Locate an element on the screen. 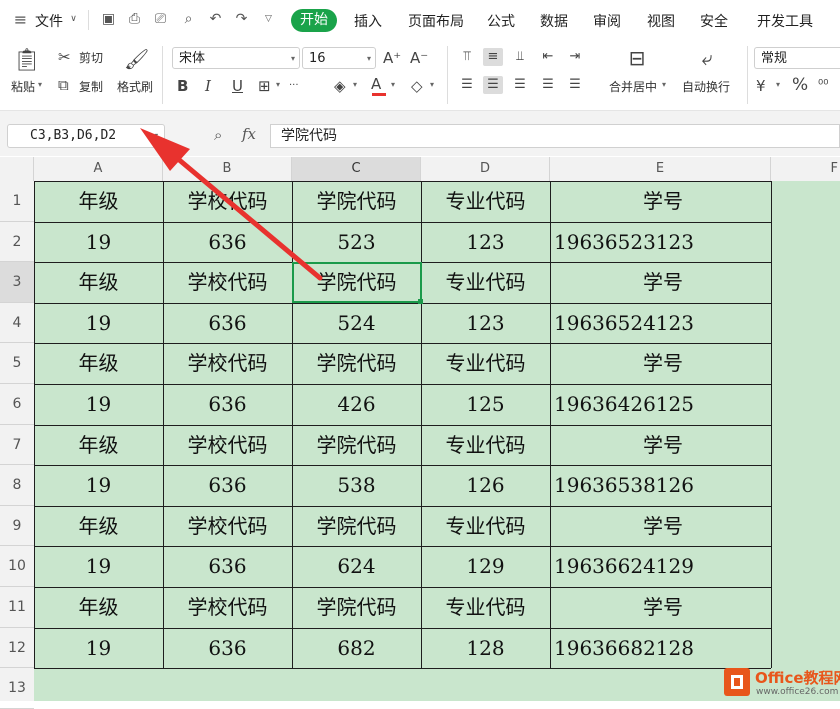 The height and width of the screenshot is (709, 840). copy-button: 复制 is located at coordinates (91, 86).